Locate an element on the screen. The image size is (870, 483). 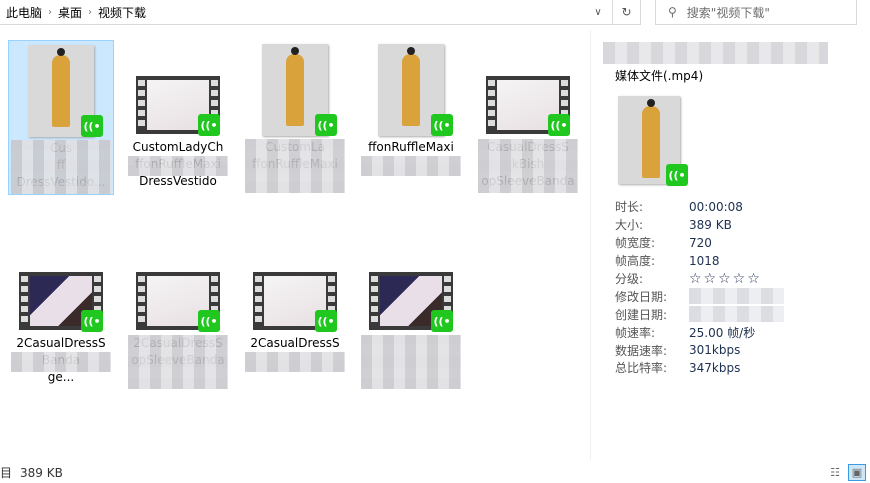
file-name: CustomLaffonRuffleMaxi is located at coordinates (295, 166).